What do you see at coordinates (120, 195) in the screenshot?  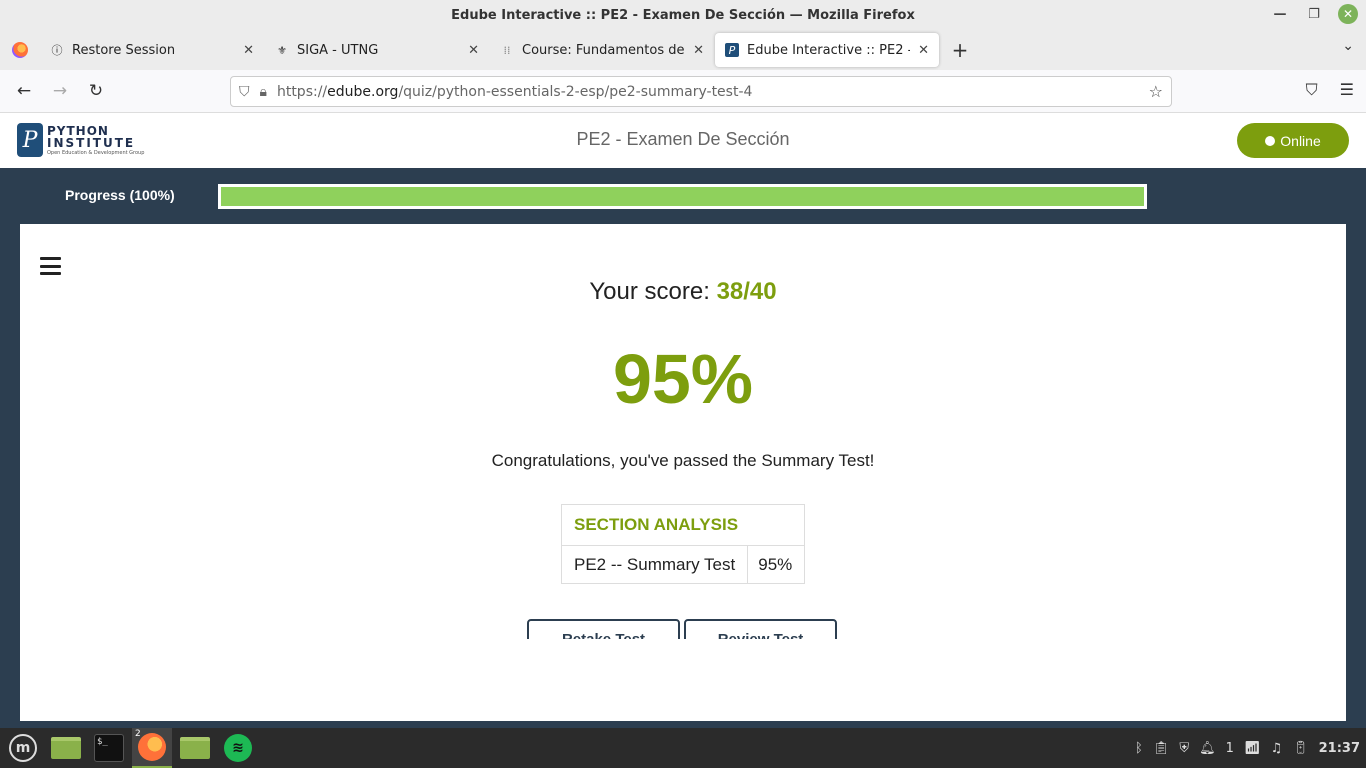 I see `progress-label: Progress (100%)` at bounding box center [120, 195].